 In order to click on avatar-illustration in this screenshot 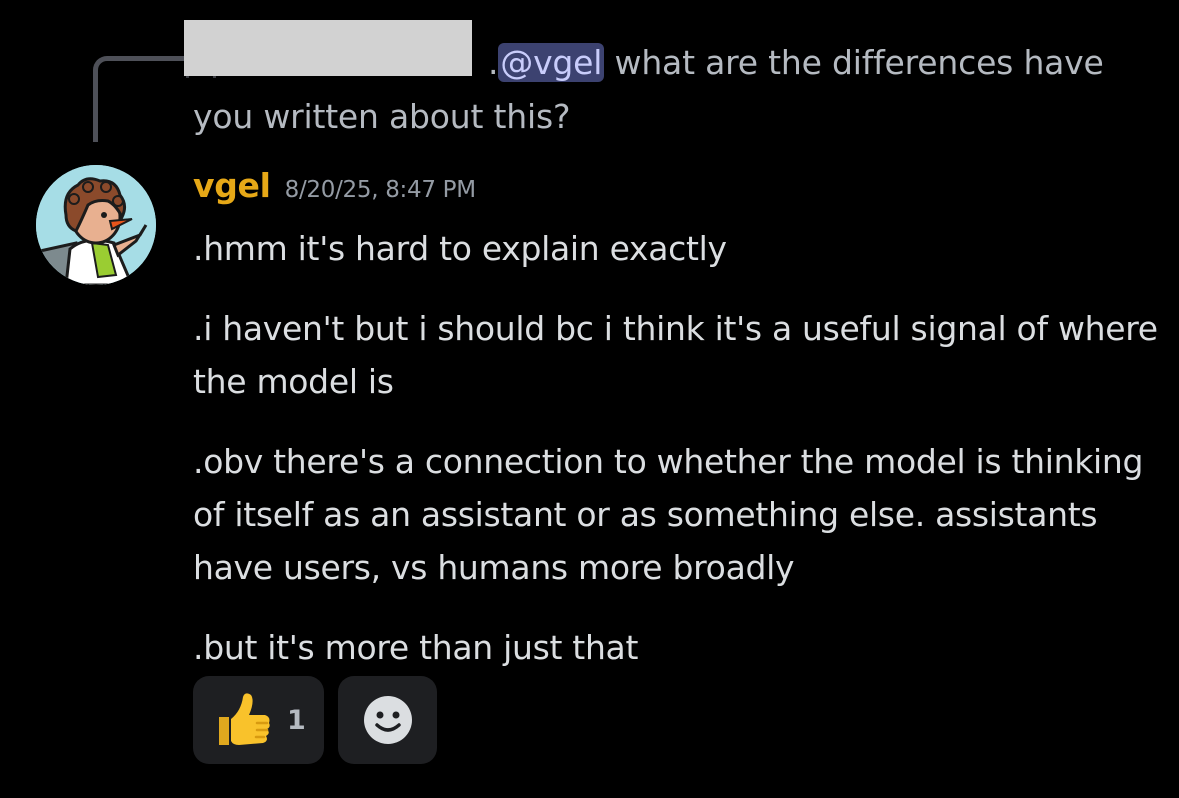, I will do `click(96, 225)`.